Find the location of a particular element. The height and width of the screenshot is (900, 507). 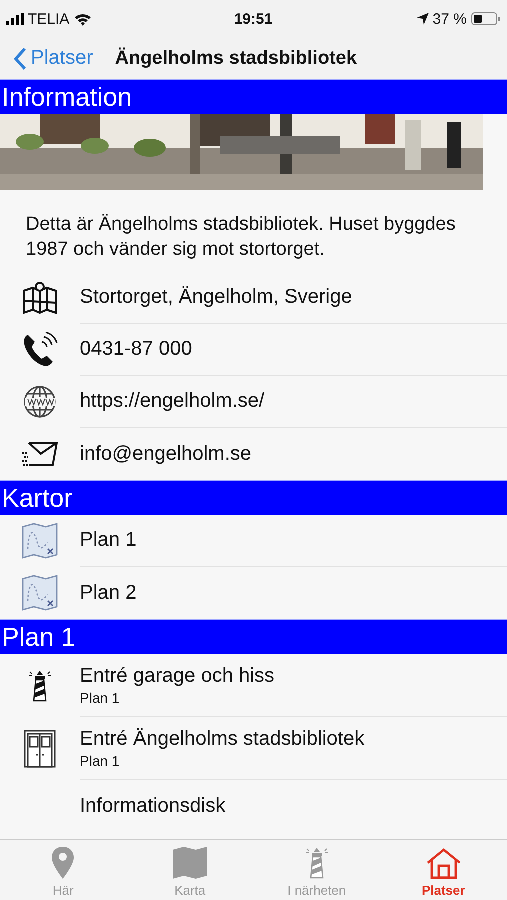

status-time: 19:51 is located at coordinates (253, 19).